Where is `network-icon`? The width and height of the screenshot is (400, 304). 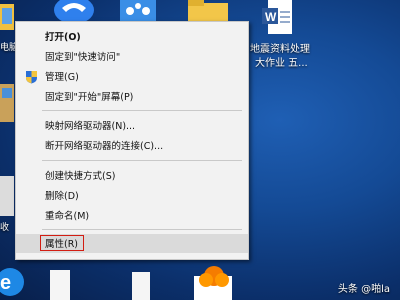
network-icon is located at coordinates (138, 11).